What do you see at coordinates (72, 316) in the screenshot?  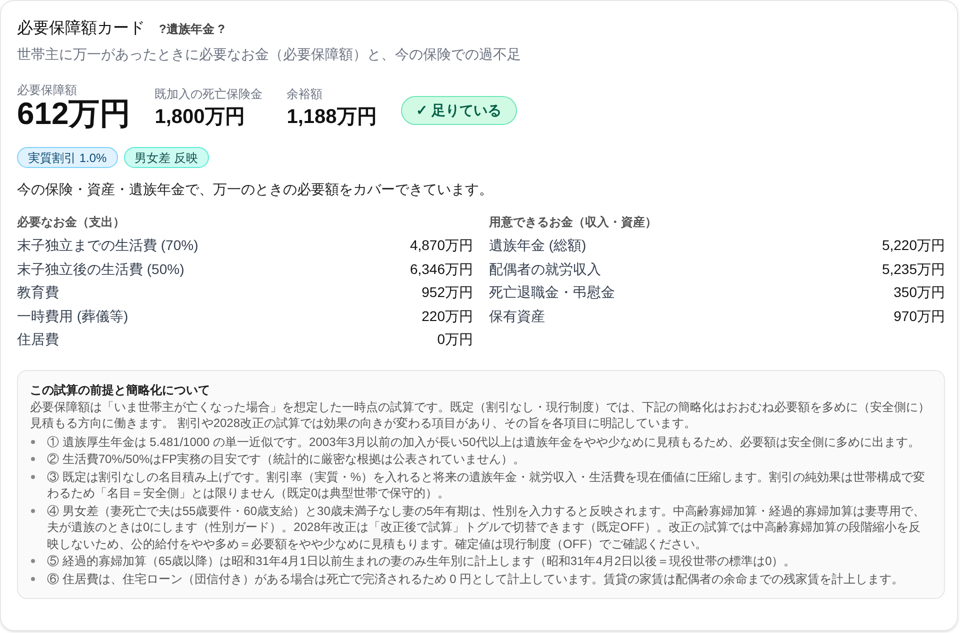 I see `expense-label: 一時費用 (葬儀等)` at bounding box center [72, 316].